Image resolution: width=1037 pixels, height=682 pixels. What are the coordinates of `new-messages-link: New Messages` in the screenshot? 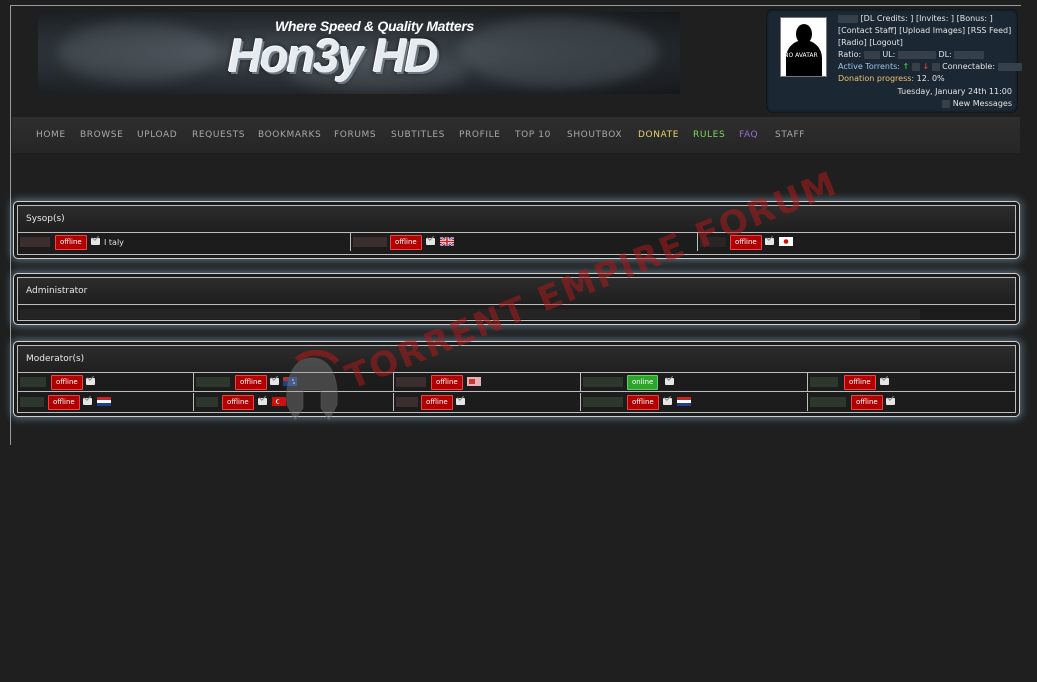 It's located at (982, 103).